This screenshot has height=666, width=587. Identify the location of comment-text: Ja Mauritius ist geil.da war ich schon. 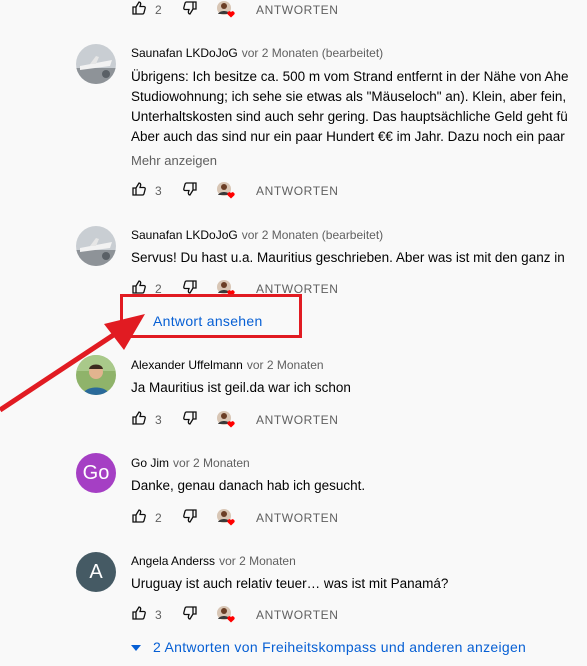
(241, 388).